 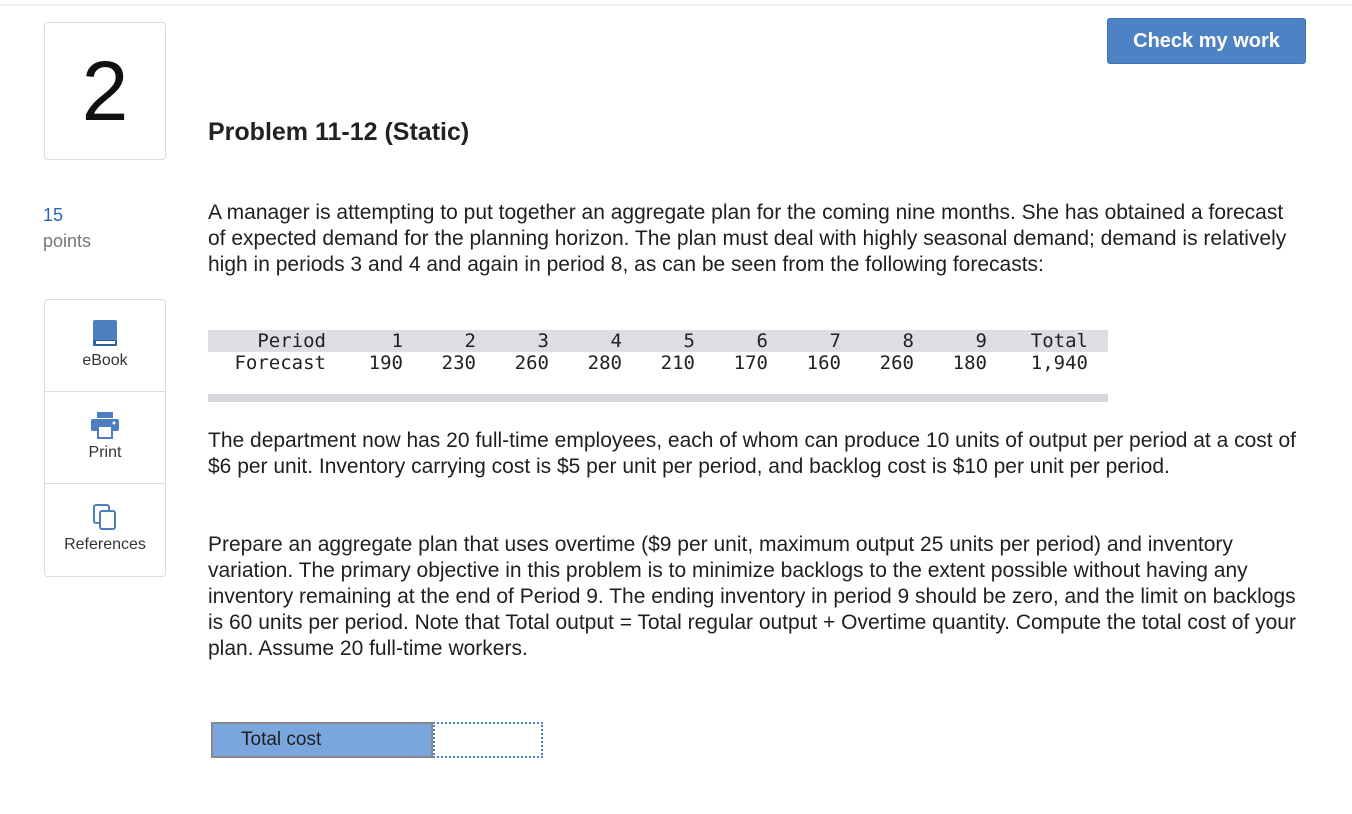 I want to click on row-label-period: Period, so click(x=267, y=341).